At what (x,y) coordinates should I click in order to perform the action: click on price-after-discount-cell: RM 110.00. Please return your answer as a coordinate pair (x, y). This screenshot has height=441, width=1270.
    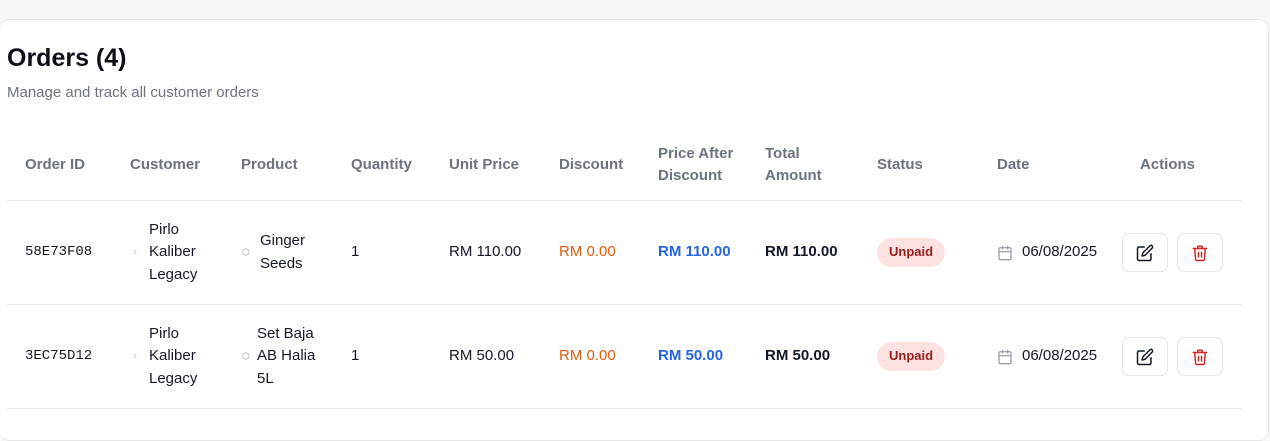
    Looking at the image, I should click on (693, 252).